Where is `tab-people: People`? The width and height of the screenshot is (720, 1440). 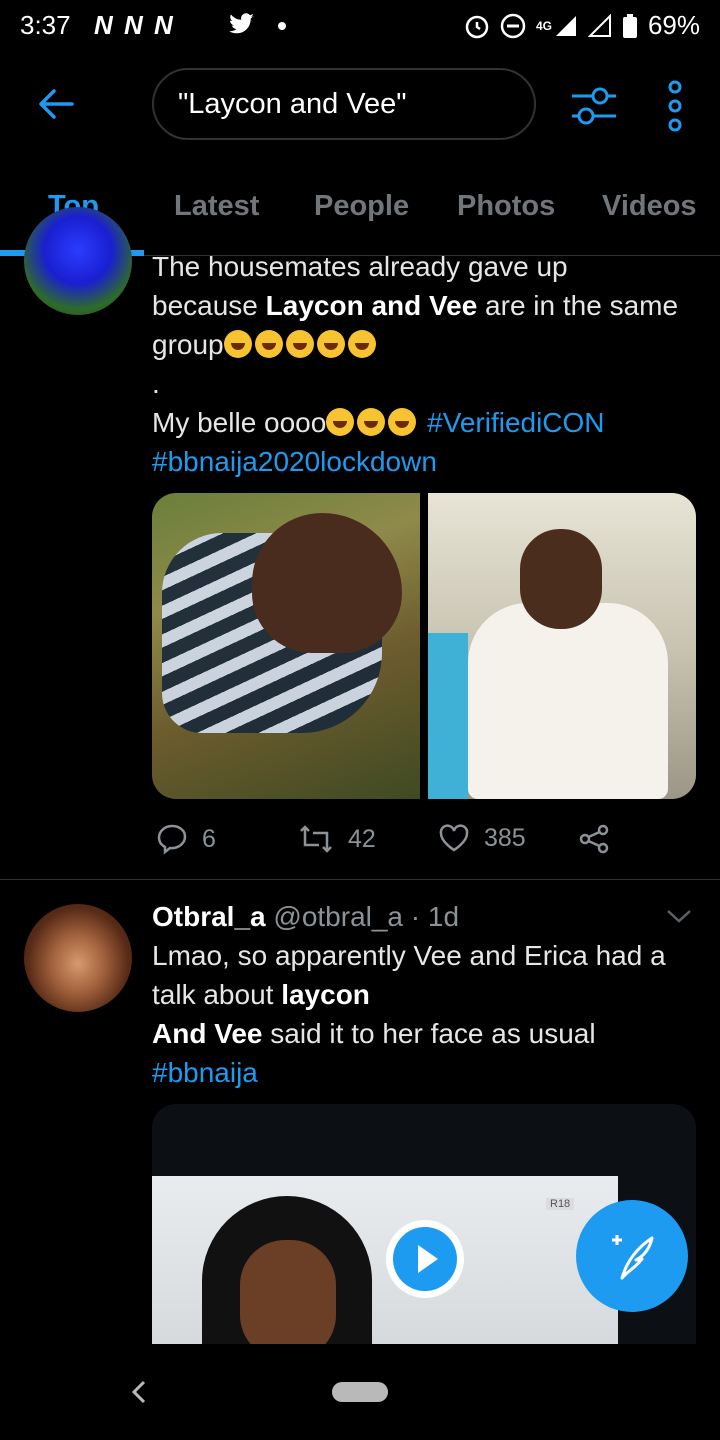 tab-people: People is located at coordinates (361, 206).